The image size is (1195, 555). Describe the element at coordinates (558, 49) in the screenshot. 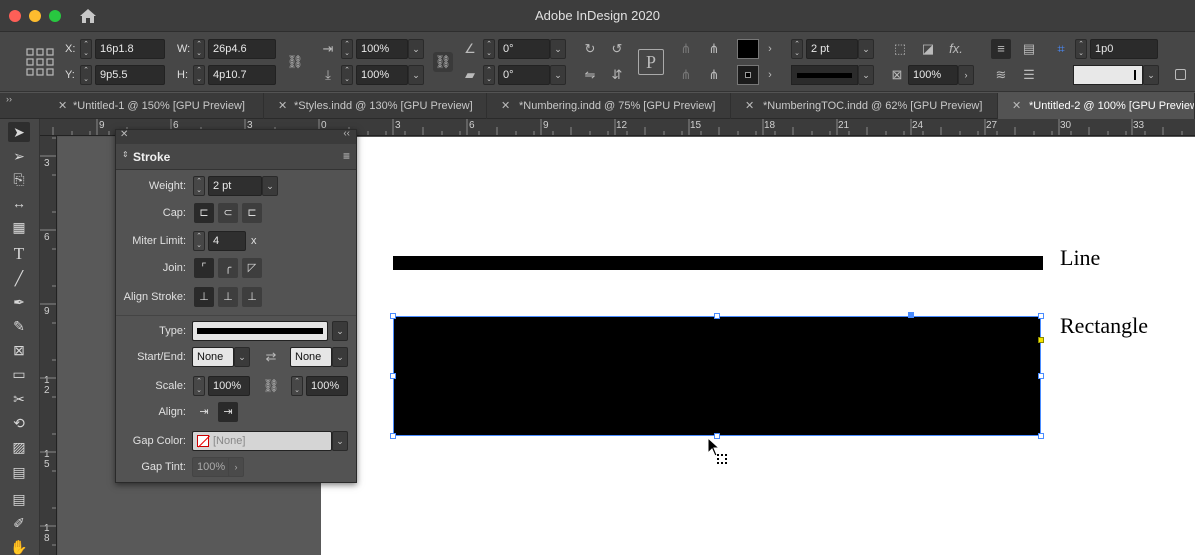

I see `rotate-dropdown: ⌄` at that location.